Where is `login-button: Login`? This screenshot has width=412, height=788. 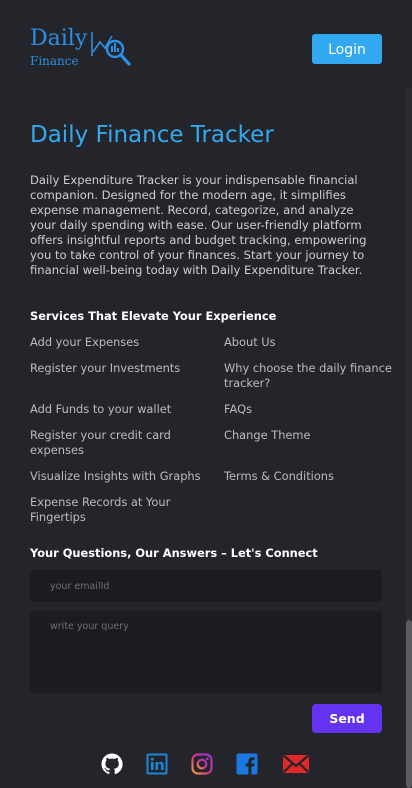
login-button: Login is located at coordinates (347, 49).